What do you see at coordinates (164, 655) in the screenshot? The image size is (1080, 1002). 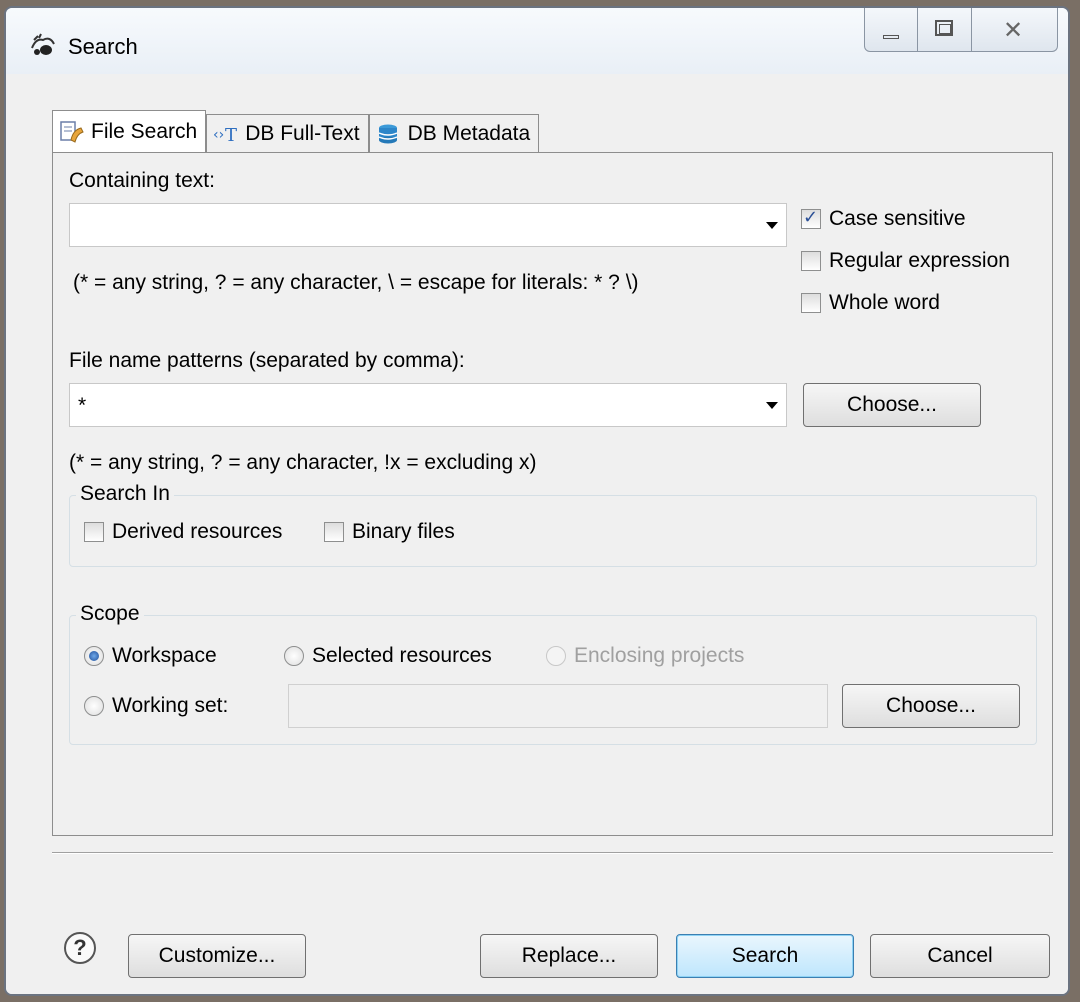 I see `radio-label: Workspace` at bounding box center [164, 655].